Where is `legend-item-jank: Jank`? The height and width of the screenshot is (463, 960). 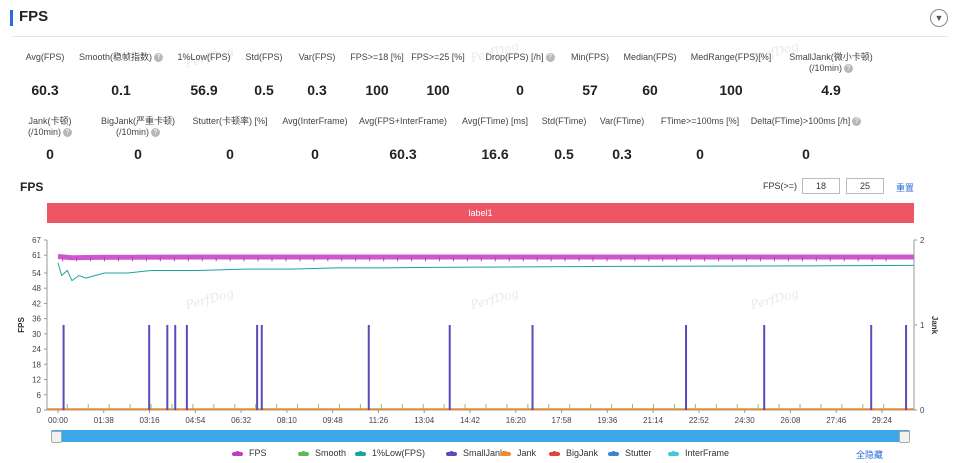
legend-item-jank: Jank is located at coordinates (518, 453).